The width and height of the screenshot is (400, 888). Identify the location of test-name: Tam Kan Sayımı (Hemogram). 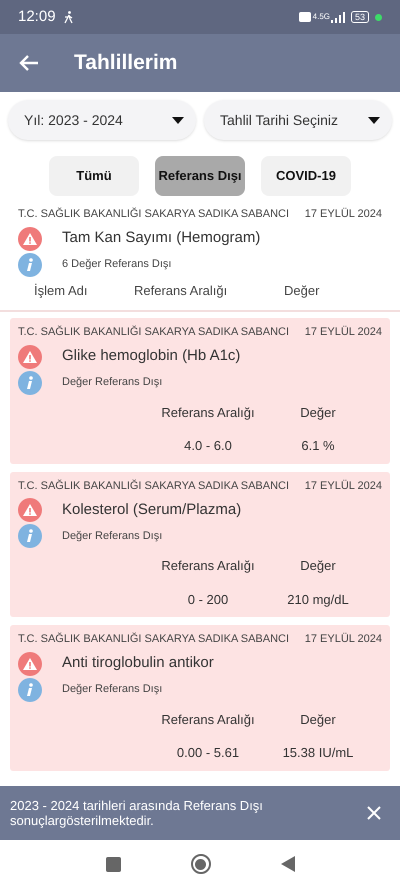
(161, 238).